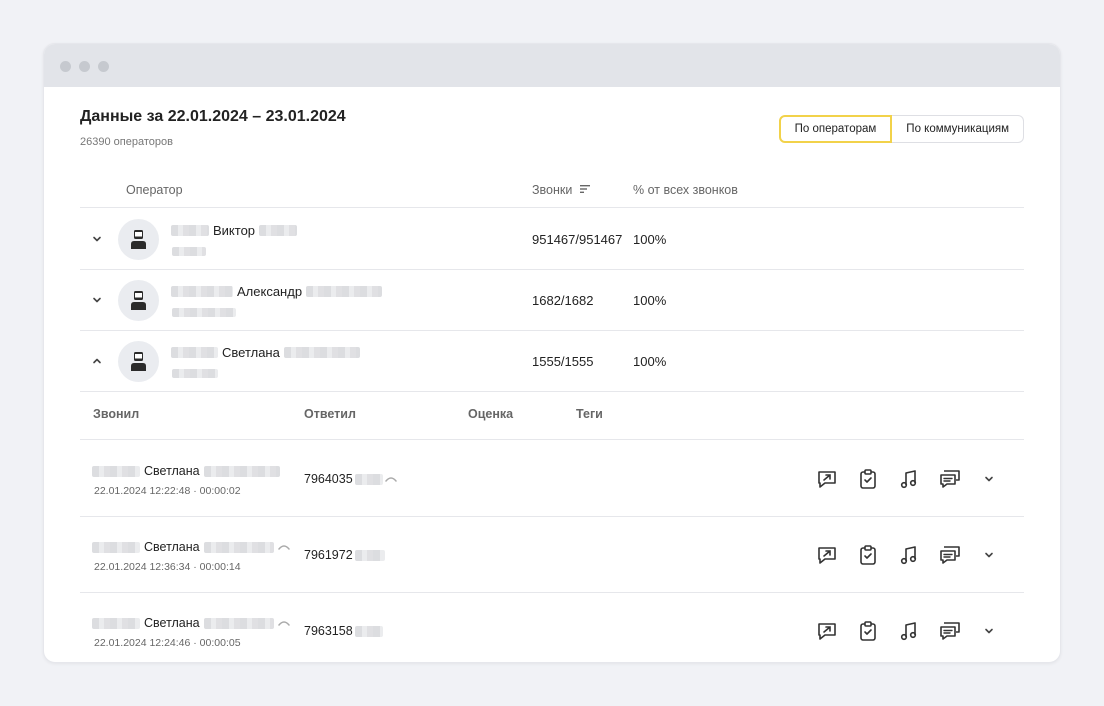  What do you see at coordinates (563, 361) in the screenshot?
I see `calls-value: 1555/1555` at bounding box center [563, 361].